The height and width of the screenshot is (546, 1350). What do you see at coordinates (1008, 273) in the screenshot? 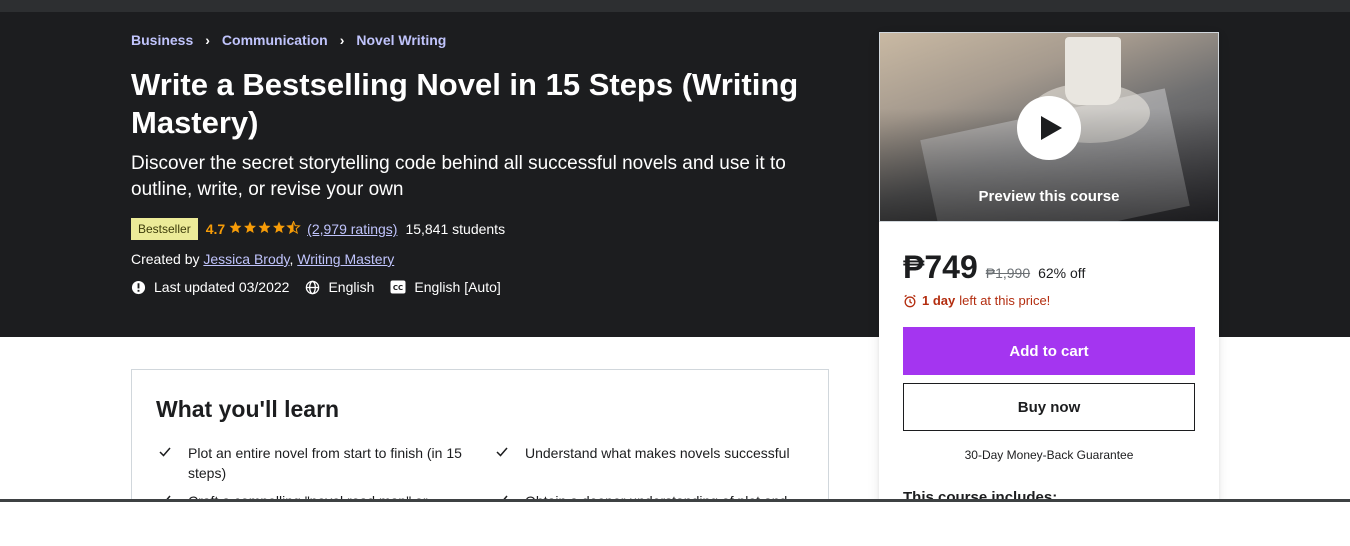
I see `original-price: ₱1,990` at bounding box center [1008, 273].